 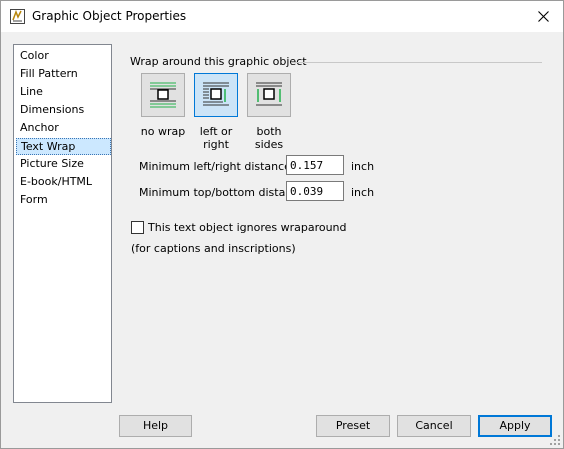 I want to click on cancel-button: Cancel, so click(x=434, y=426).